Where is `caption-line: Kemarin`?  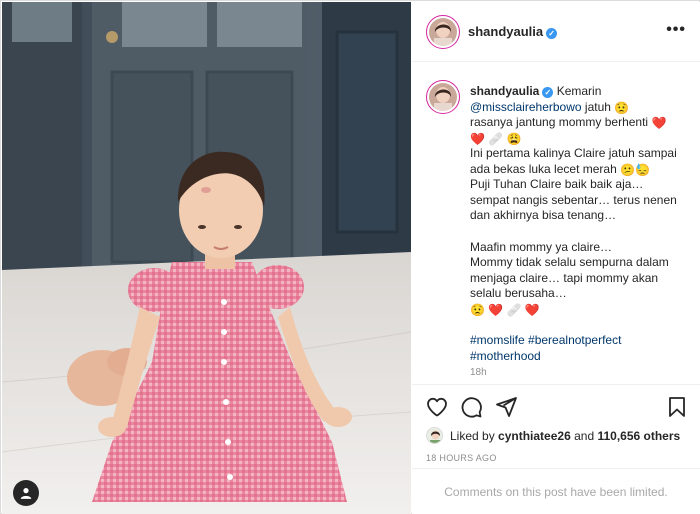
caption-line: Kemarin is located at coordinates (579, 91).